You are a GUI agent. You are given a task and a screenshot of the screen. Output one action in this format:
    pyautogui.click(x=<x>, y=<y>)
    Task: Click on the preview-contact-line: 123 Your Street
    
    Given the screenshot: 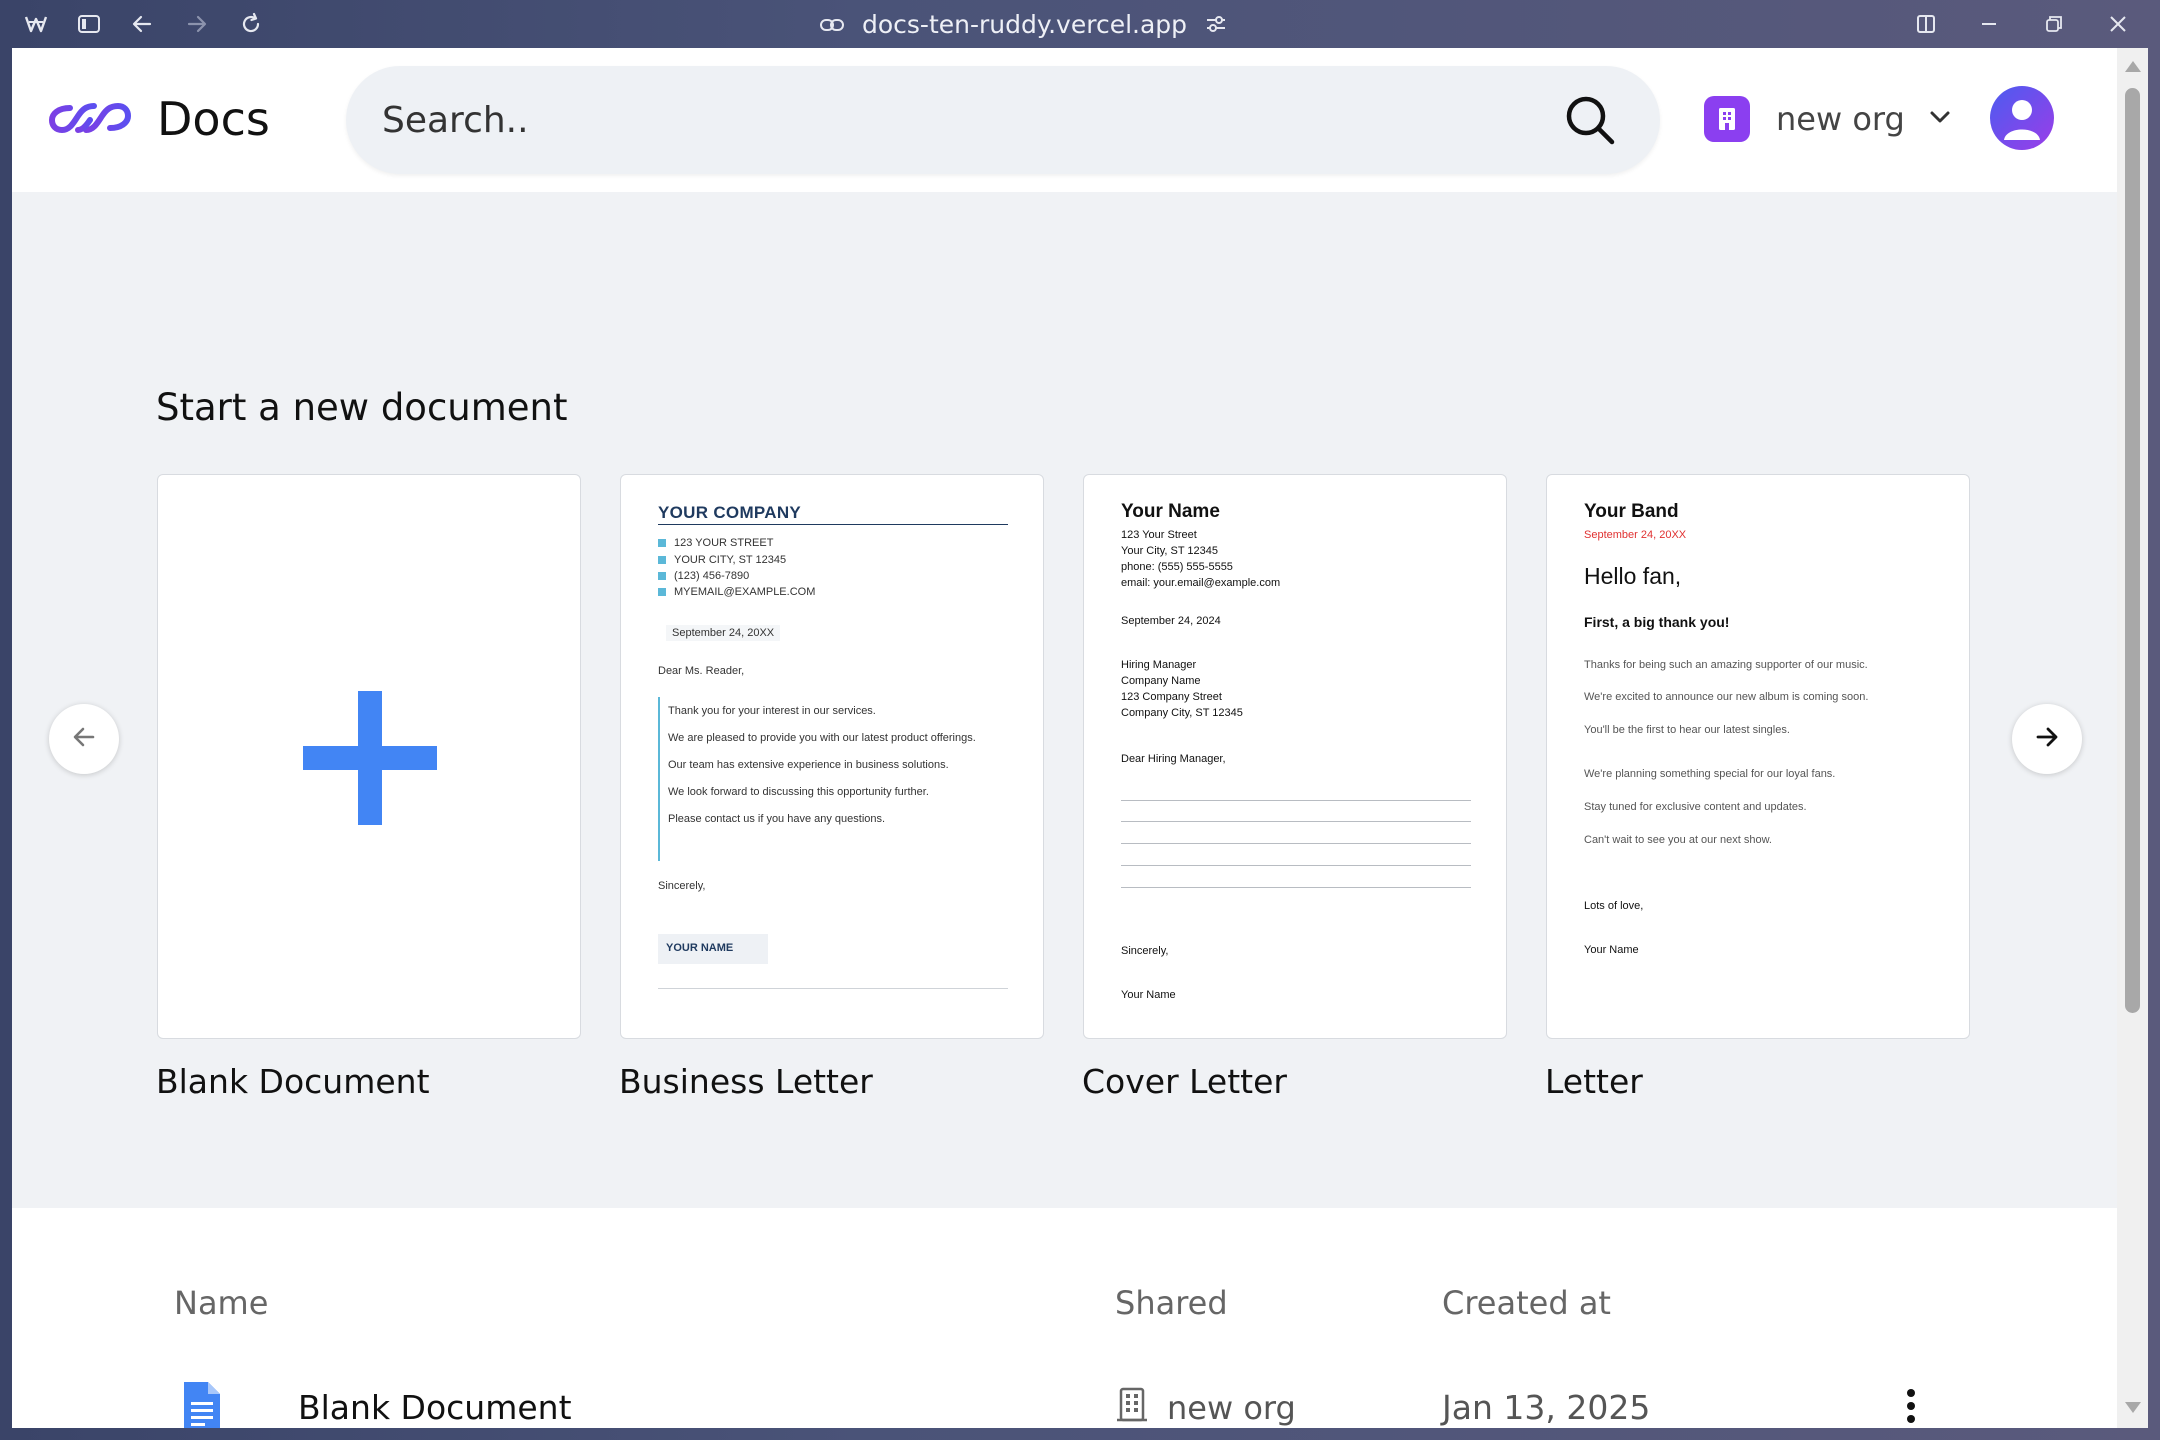 What is the action you would take?
    pyautogui.click(x=1159, y=535)
    